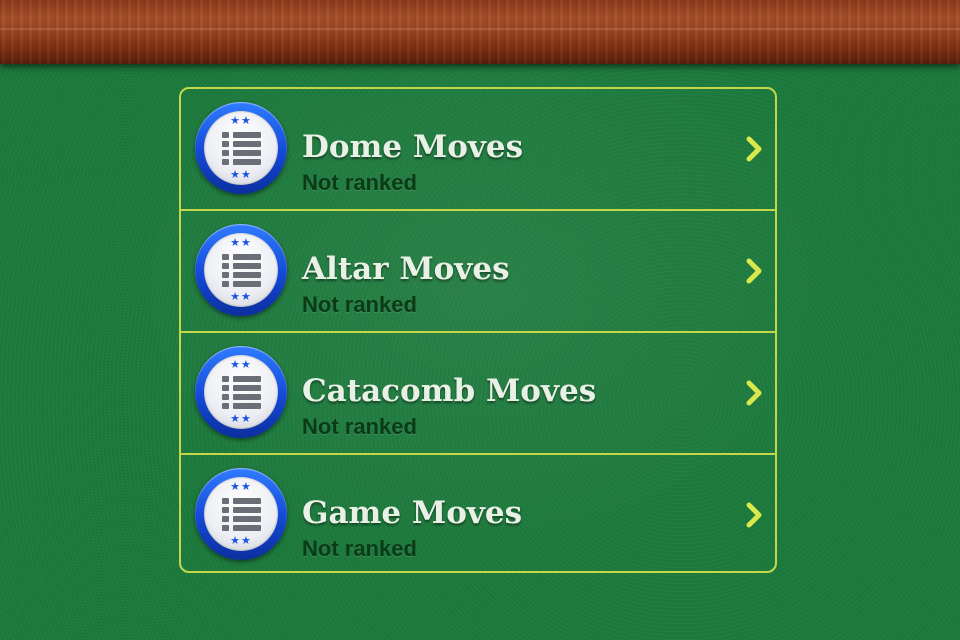  I want to click on leaderboard-title: Game Moves, so click(412, 513).